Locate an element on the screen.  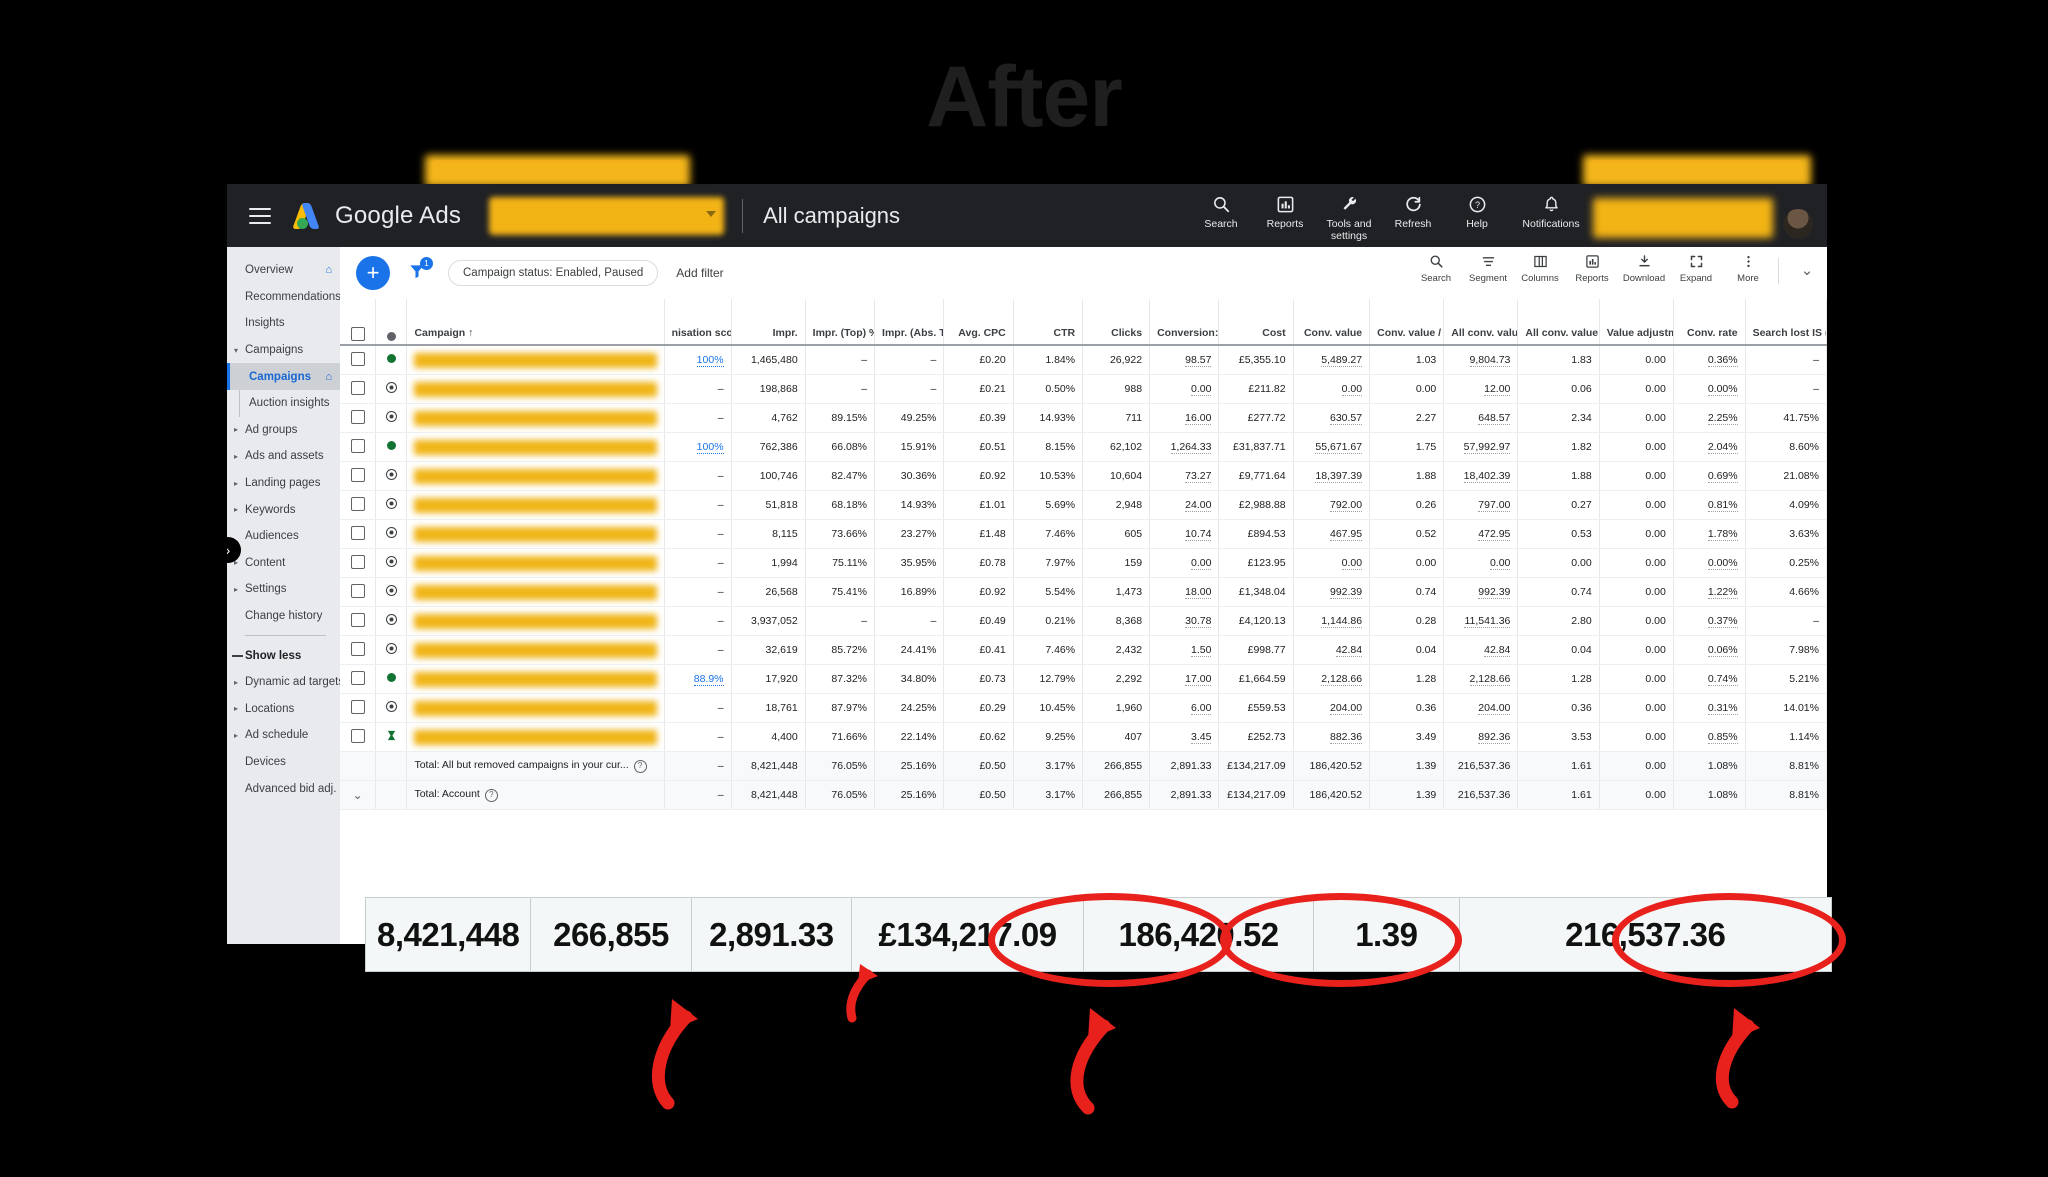
table-reports-button: Reports is located at coordinates (1592, 268).